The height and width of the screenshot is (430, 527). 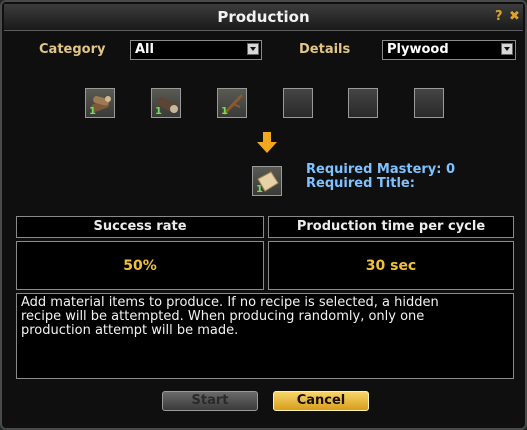 I want to click on required-mastery: Required Mastery: 0, so click(x=381, y=169).